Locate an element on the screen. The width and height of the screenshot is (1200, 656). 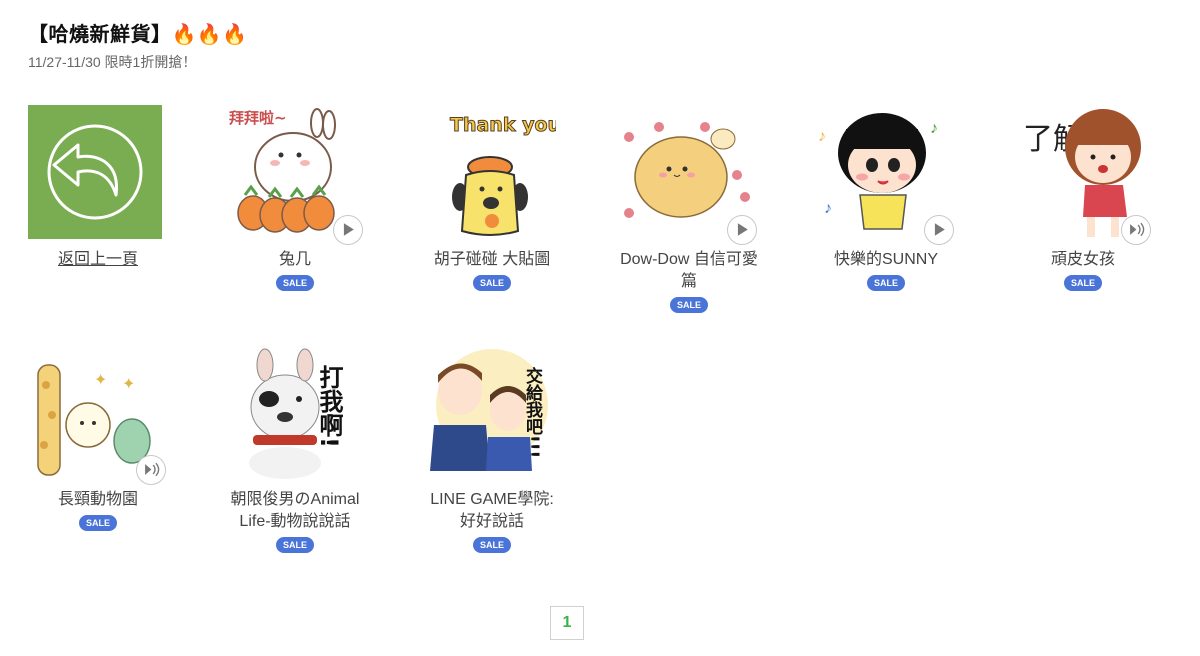
pagination-page-1: 1 is located at coordinates (567, 623).